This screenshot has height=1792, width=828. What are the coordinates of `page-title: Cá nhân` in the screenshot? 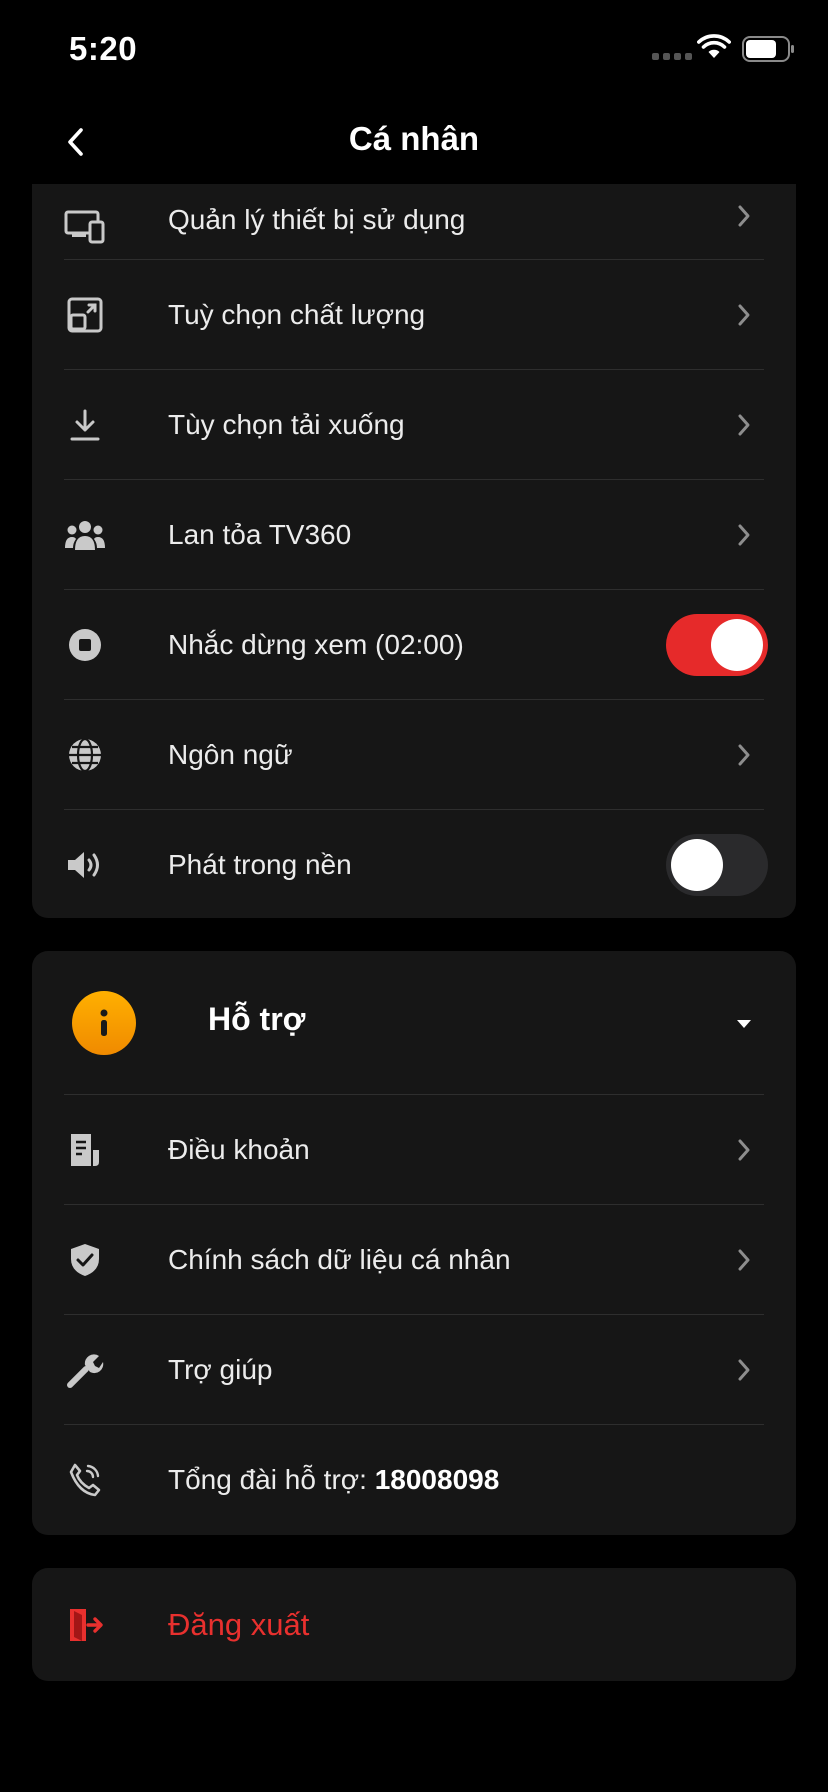 It's located at (414, 138).